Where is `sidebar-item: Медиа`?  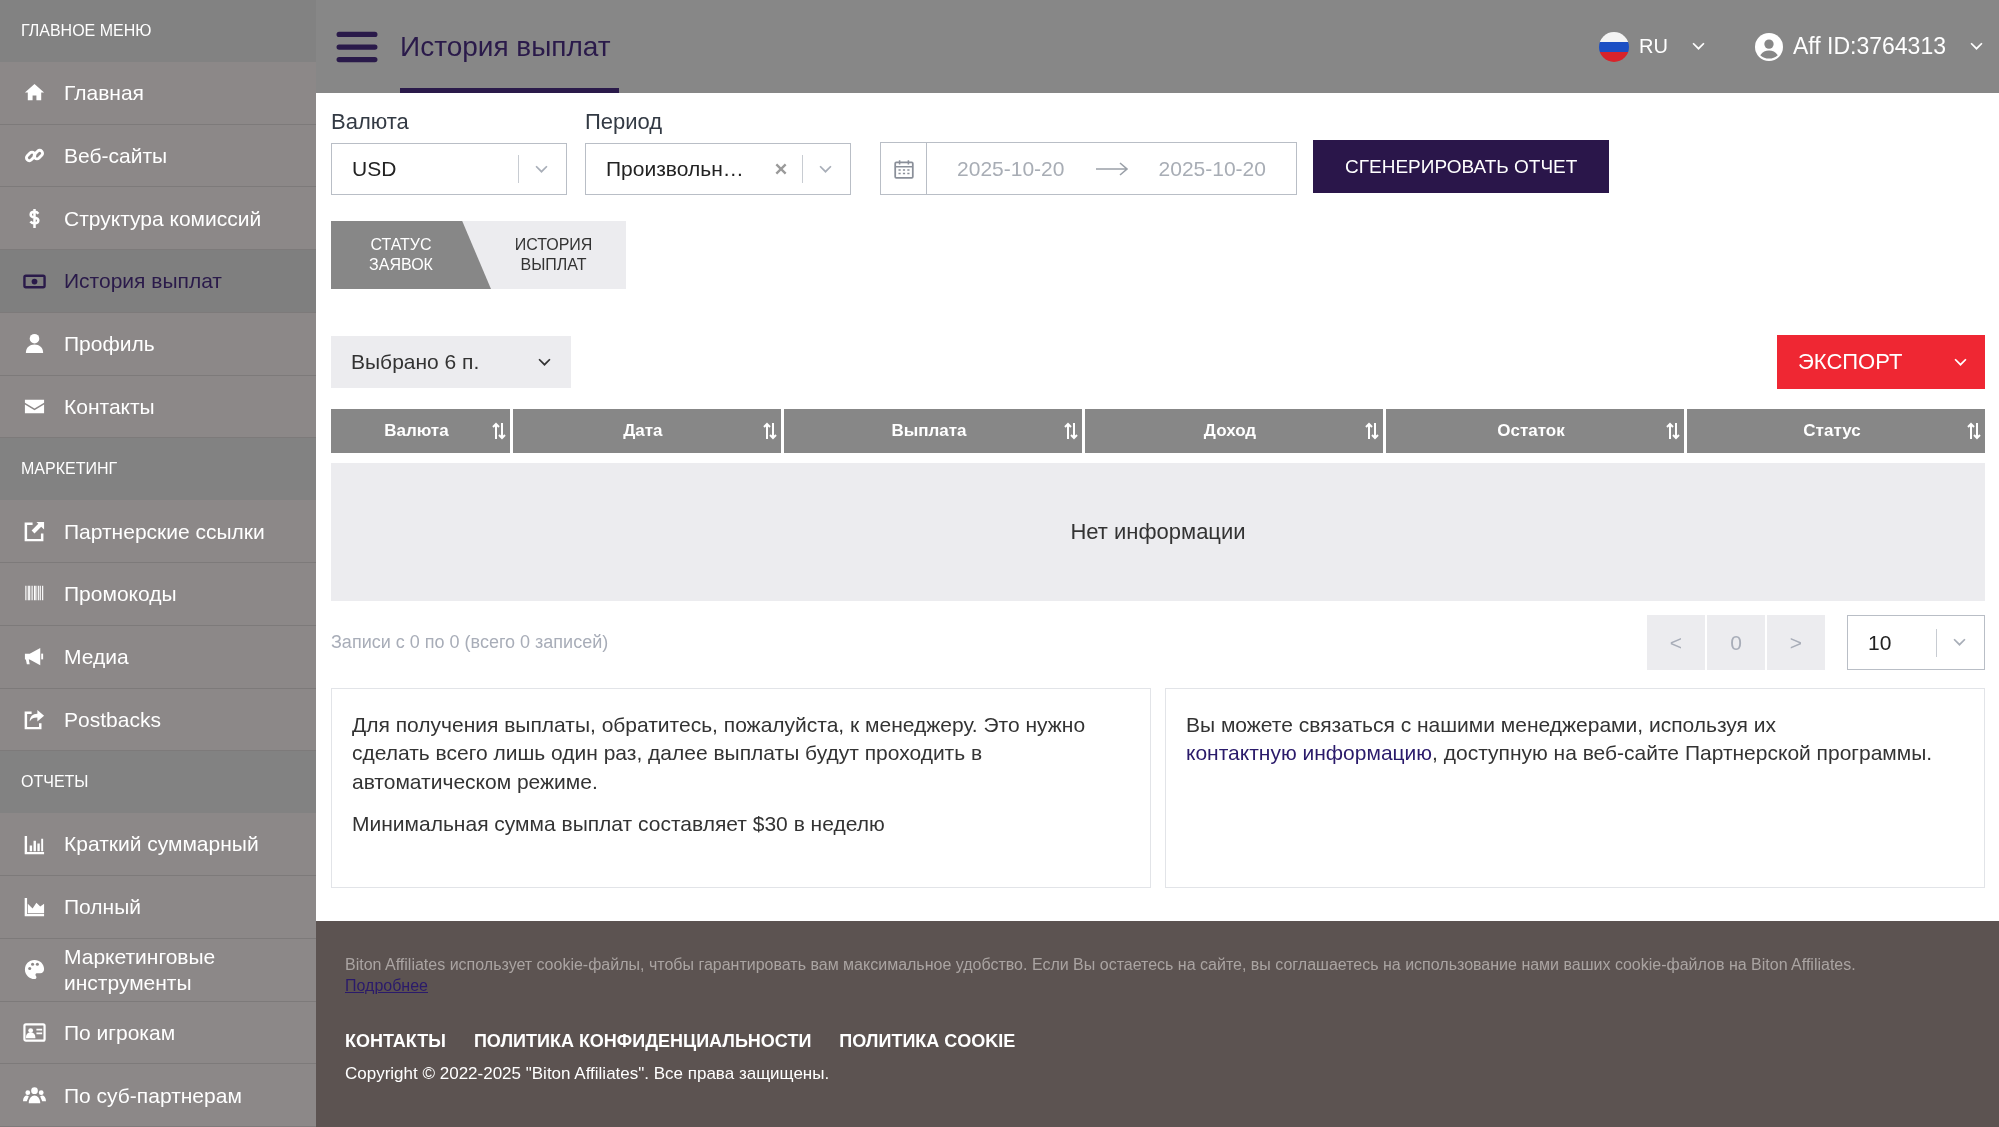 sidebar-item: Медиа is located at coordinates (158, 657).